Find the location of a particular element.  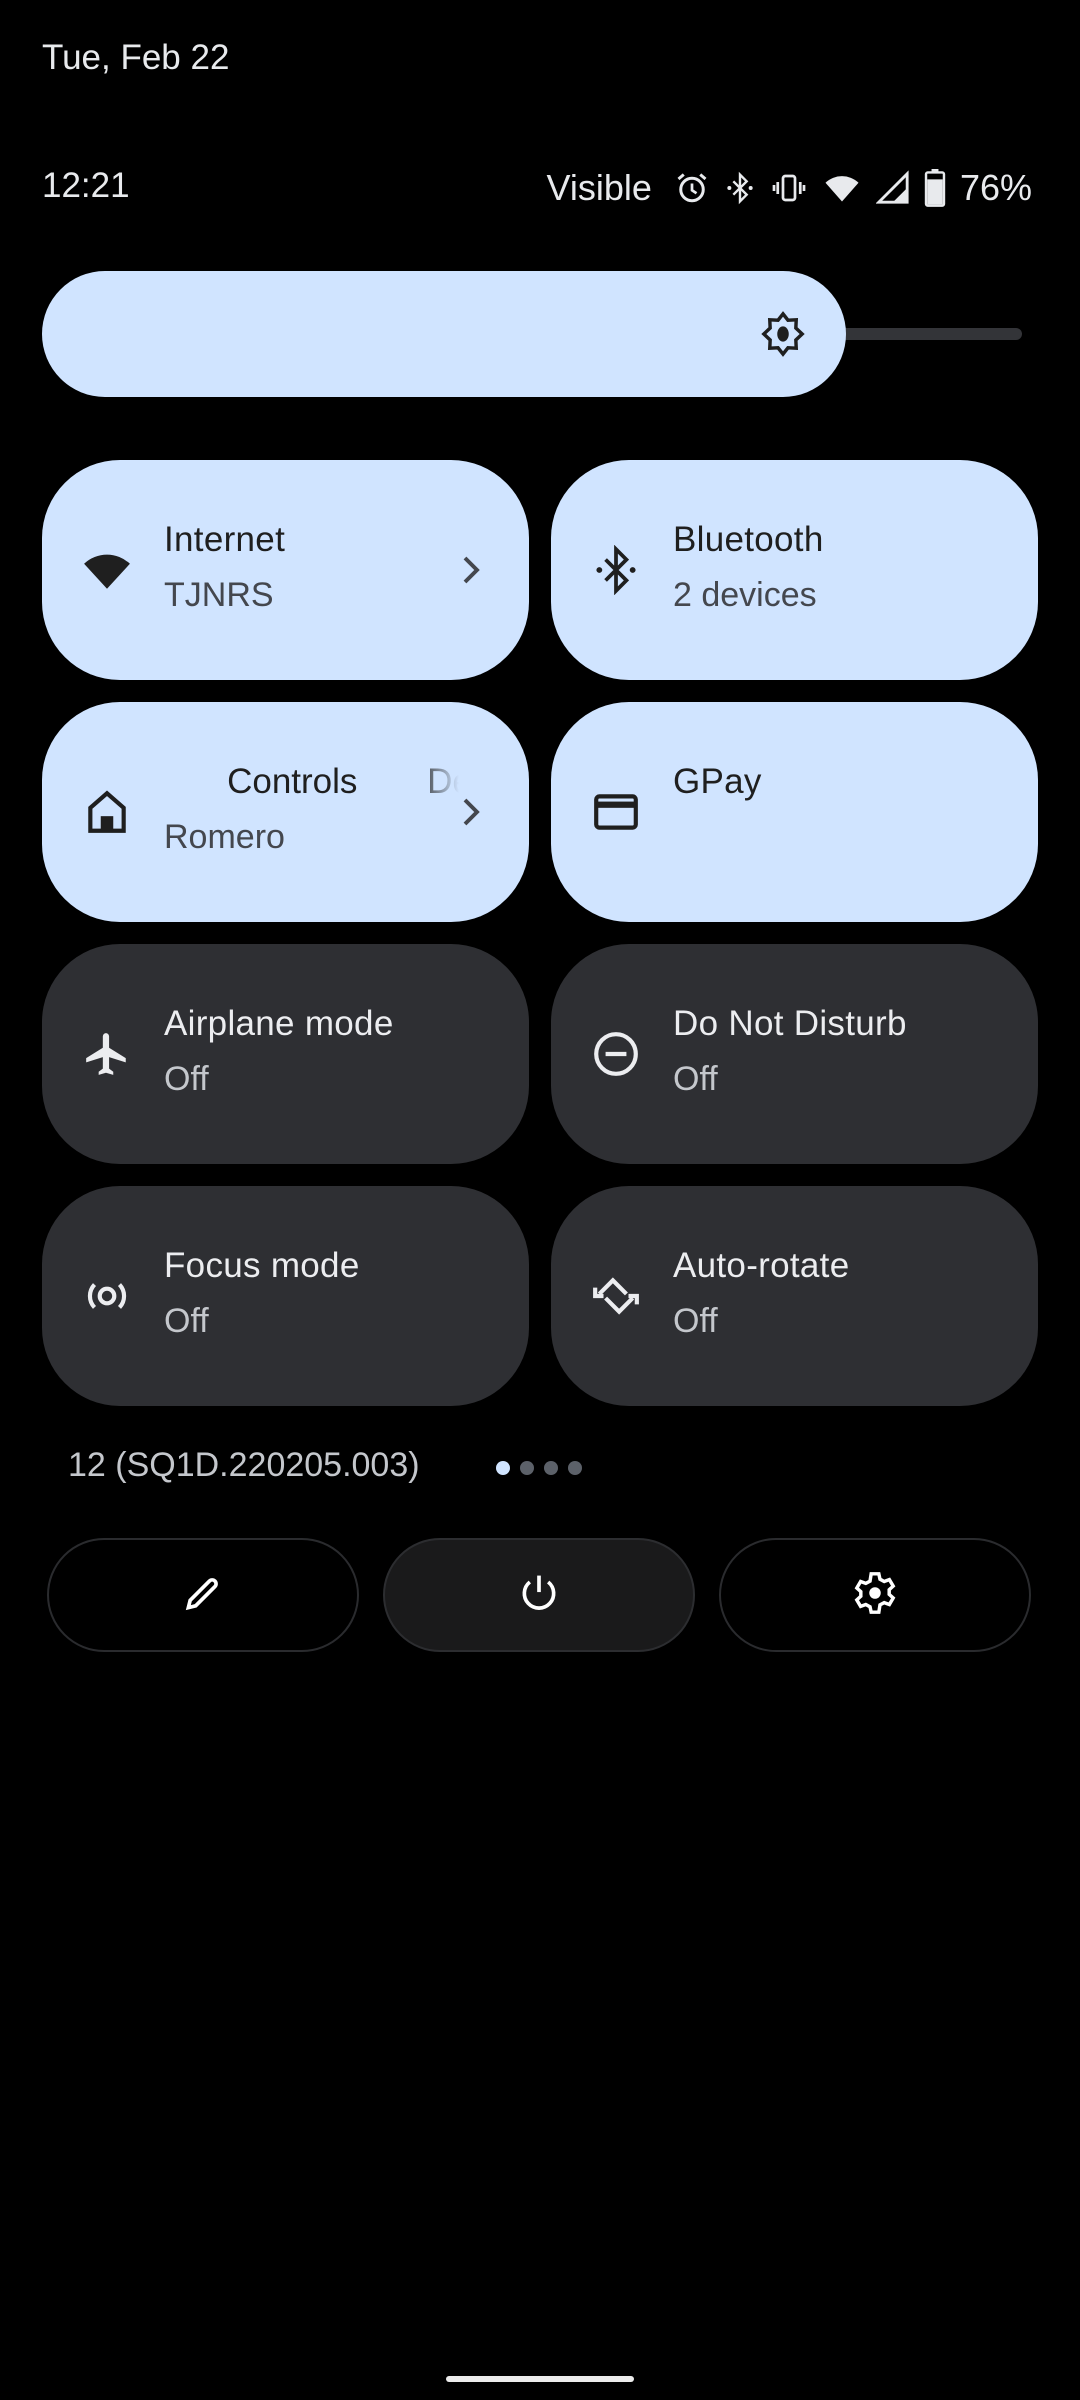

auto-rotate-icon is located at coordinates (616, 1296).